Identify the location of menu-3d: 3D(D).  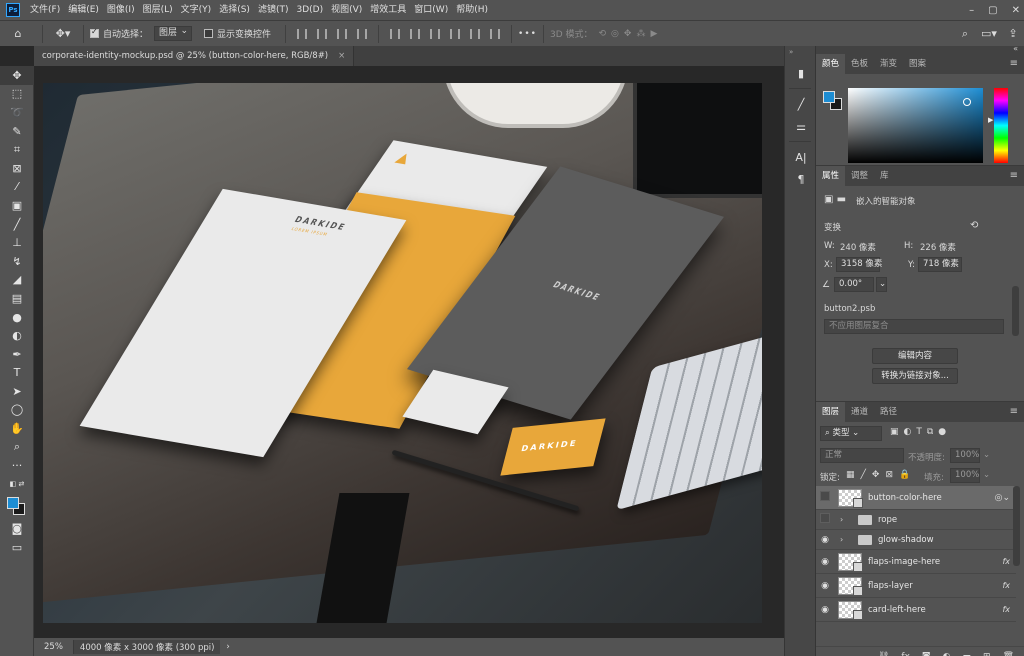
(309, 10).